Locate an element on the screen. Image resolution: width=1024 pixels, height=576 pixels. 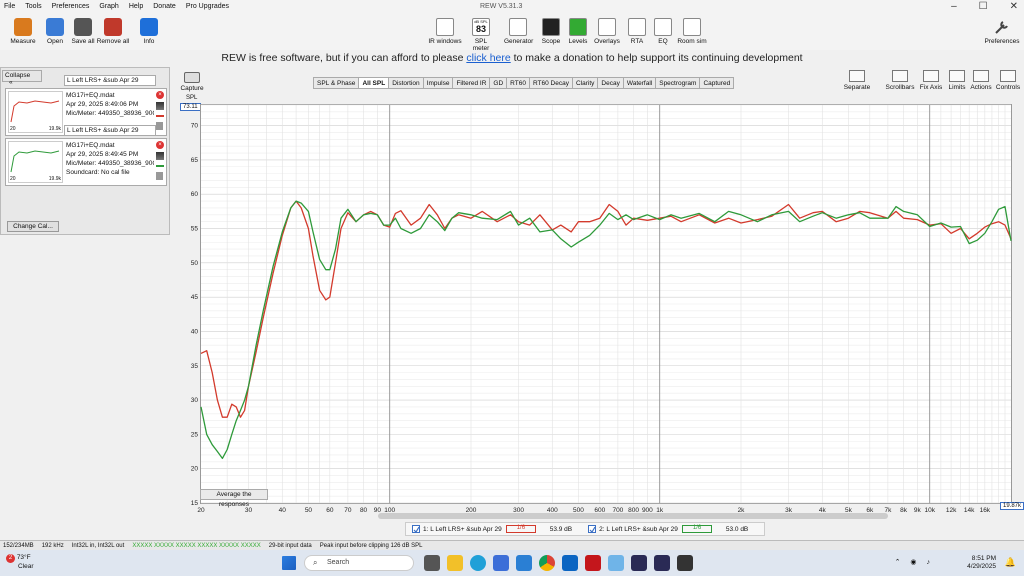
photos-icon is located at coordinates (616, 563).